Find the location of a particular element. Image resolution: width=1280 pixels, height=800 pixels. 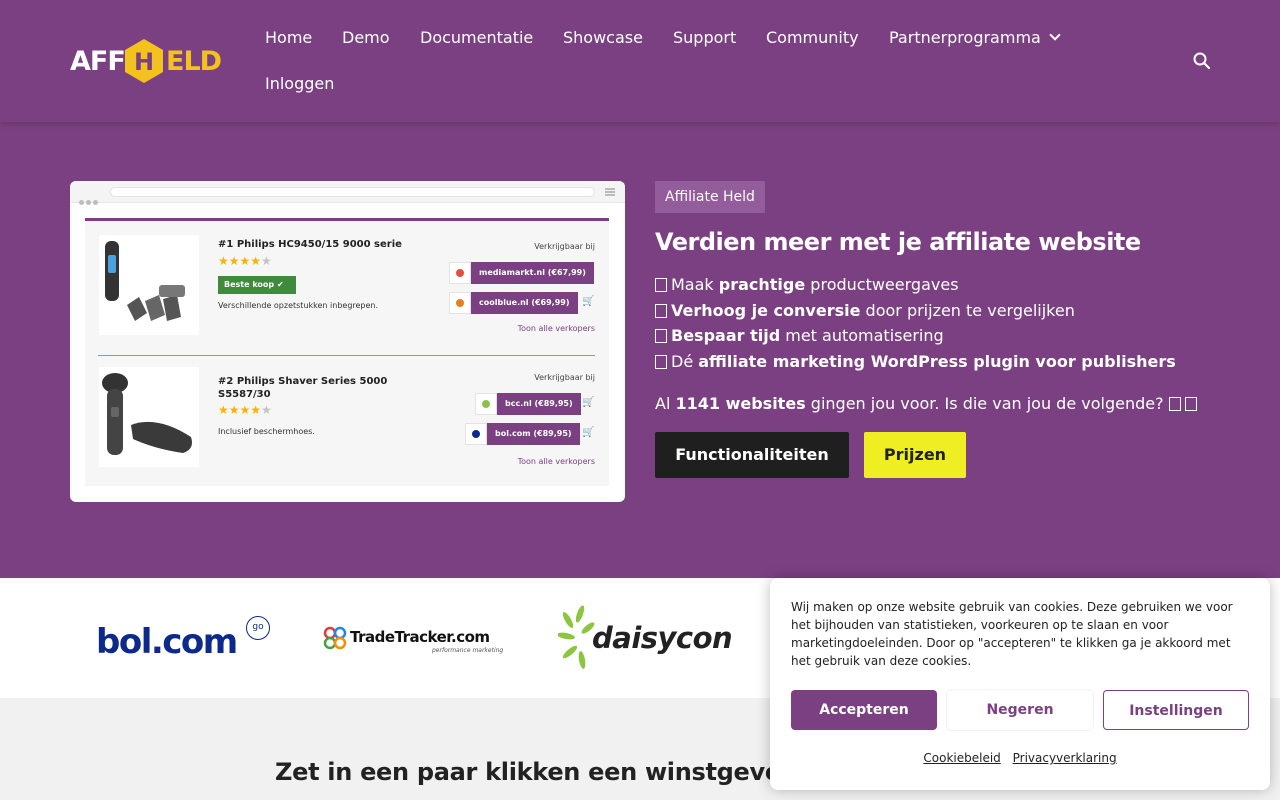

best-buy-badge: Beste koop ✔ is located at coordinates (257, 285).